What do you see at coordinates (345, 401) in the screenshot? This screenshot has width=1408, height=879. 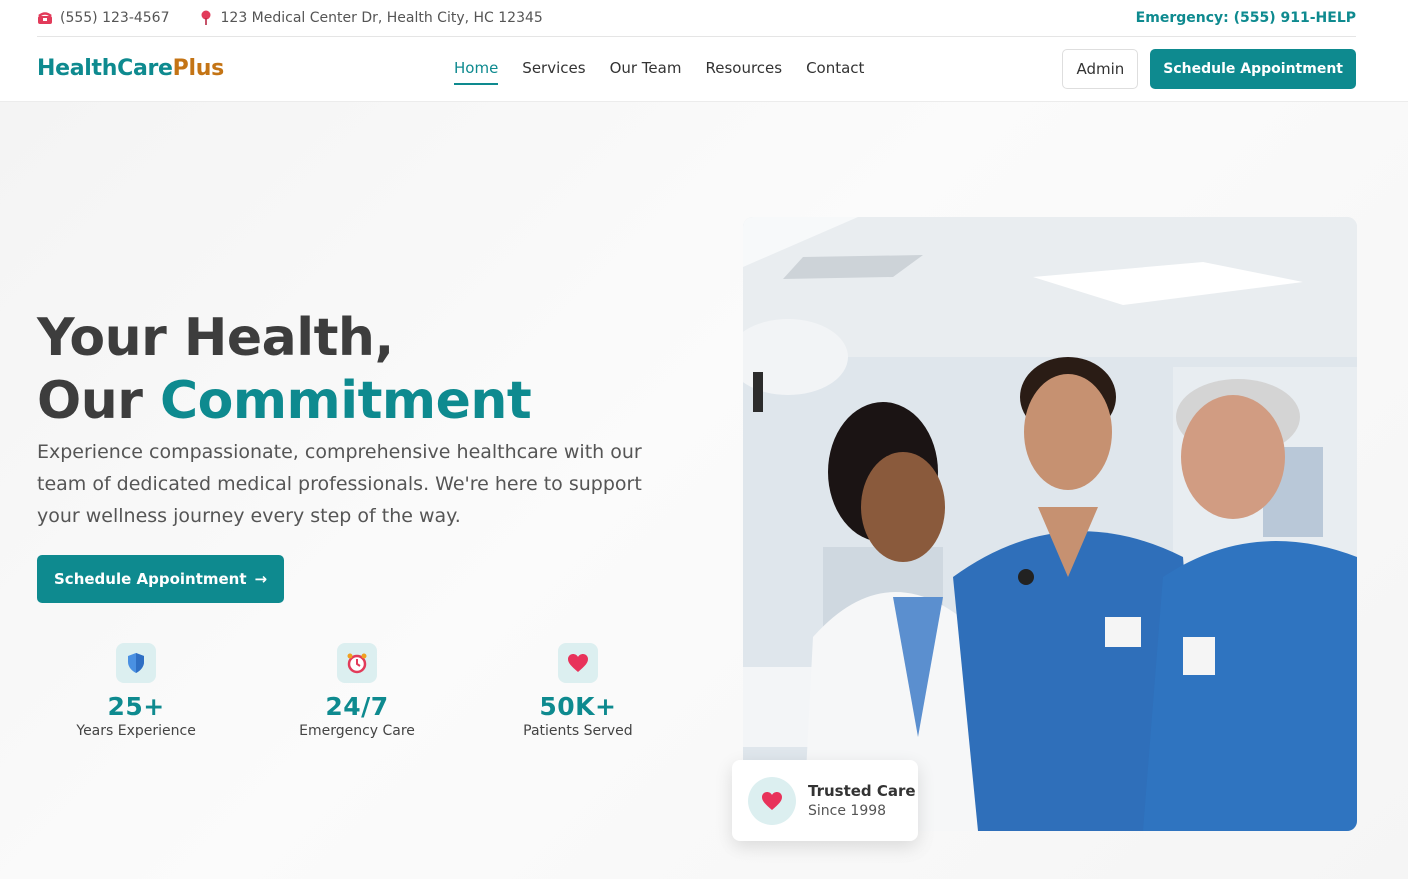 I see `headline-line-2-accent: Commitment` at bounding box center [345, 401].